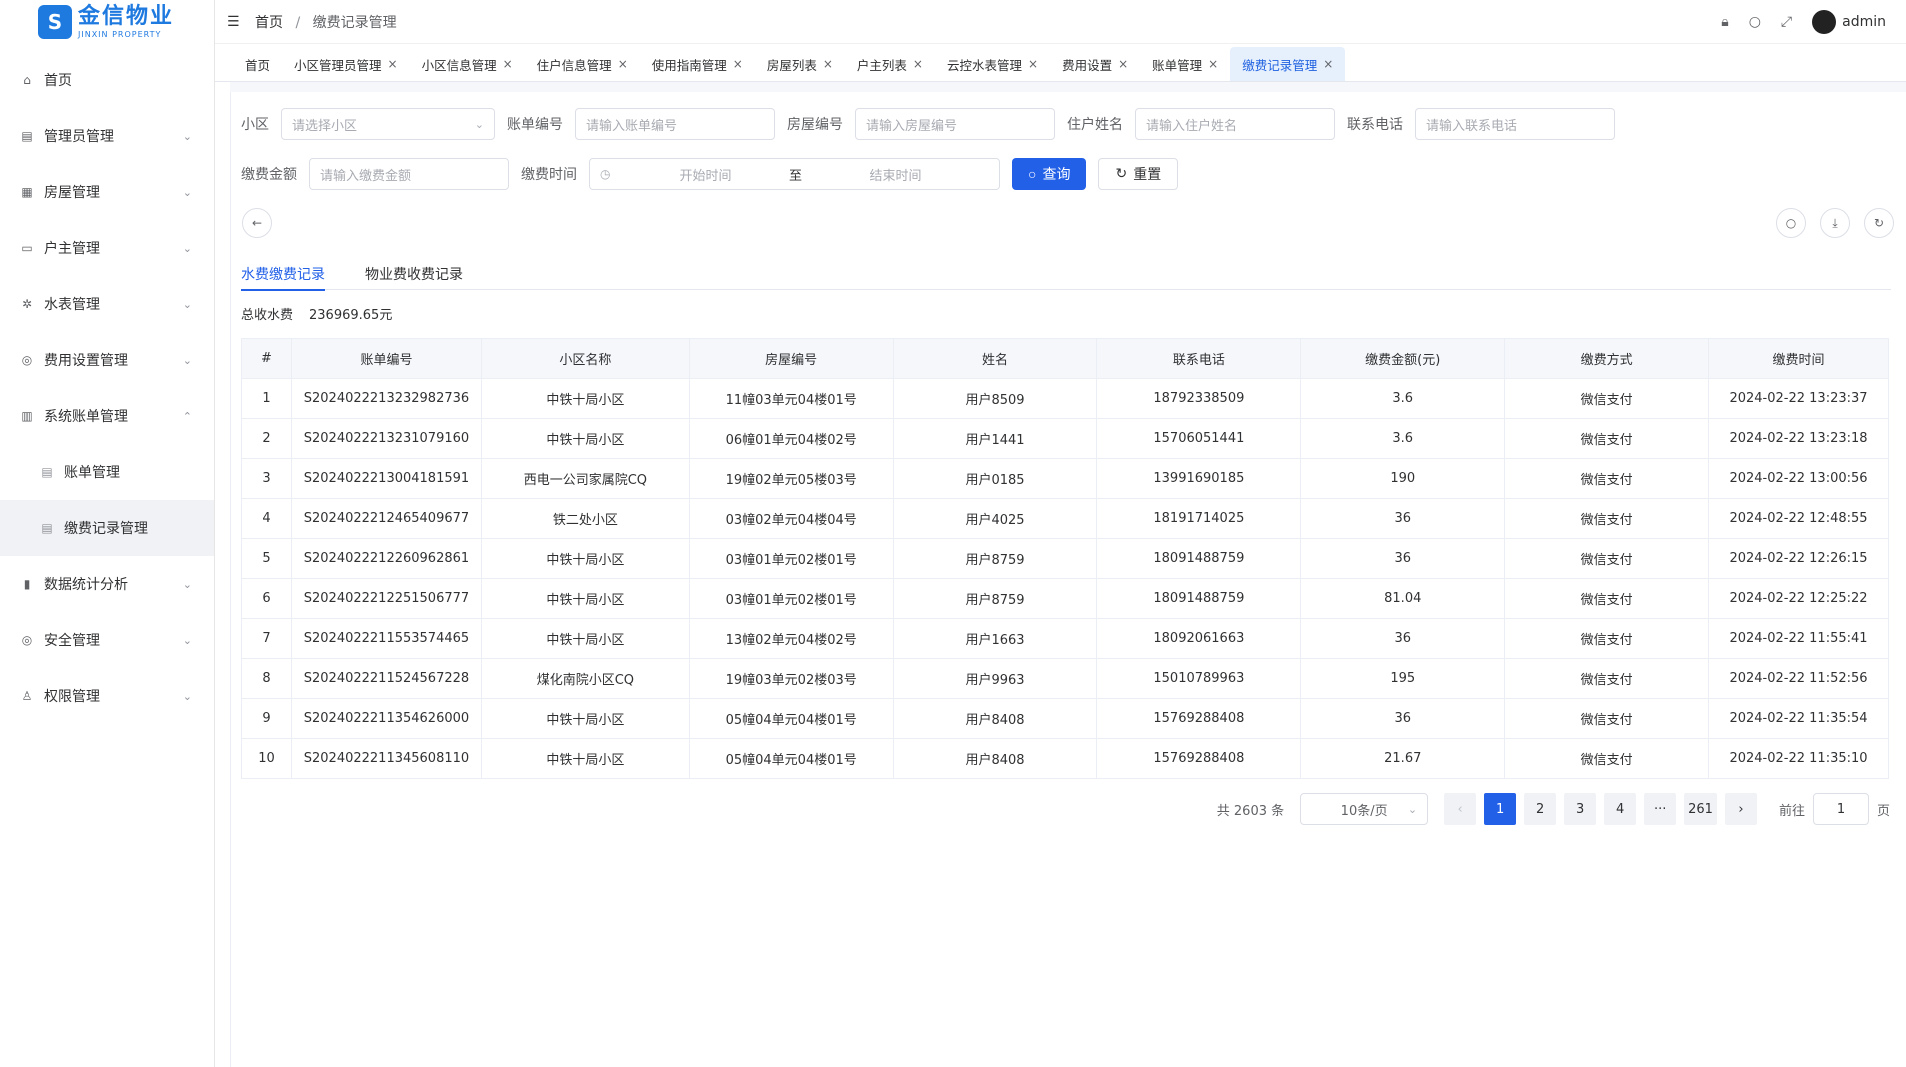 This screenshot has width=1906, height=1067. I want to click on tab-0: 首页, so click(257, 64).